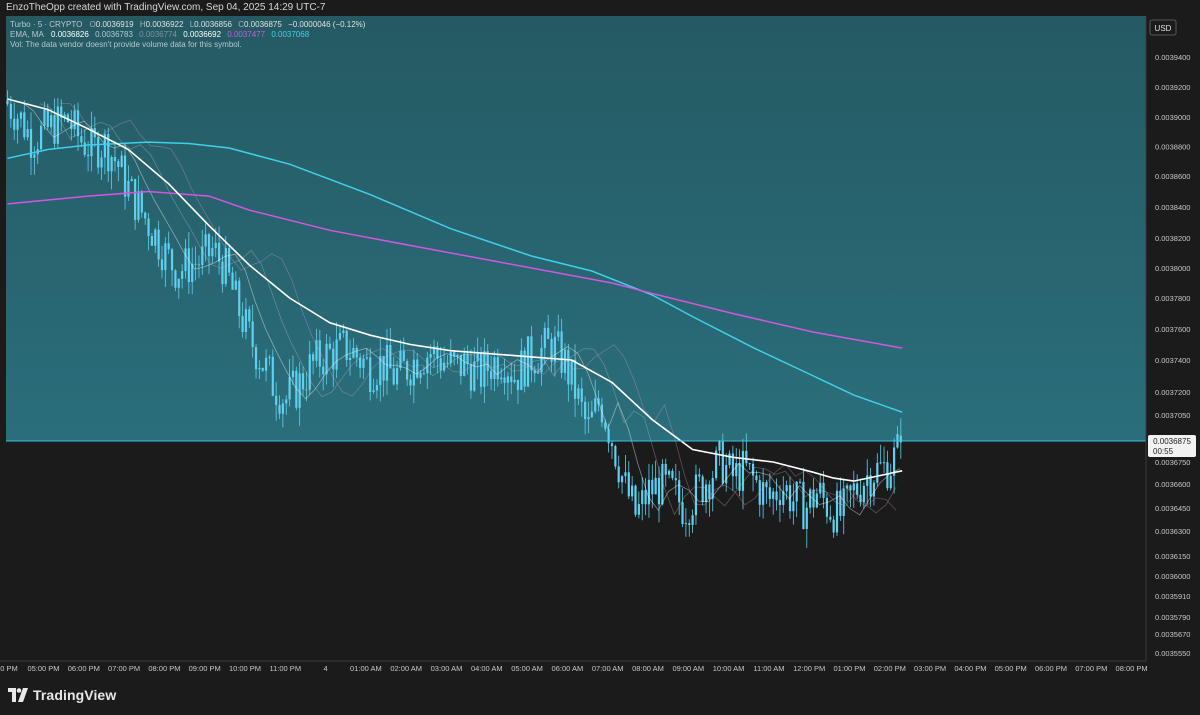  I want to click on legend-change: −0.0000046 (−0.12%), so click(327, 24).